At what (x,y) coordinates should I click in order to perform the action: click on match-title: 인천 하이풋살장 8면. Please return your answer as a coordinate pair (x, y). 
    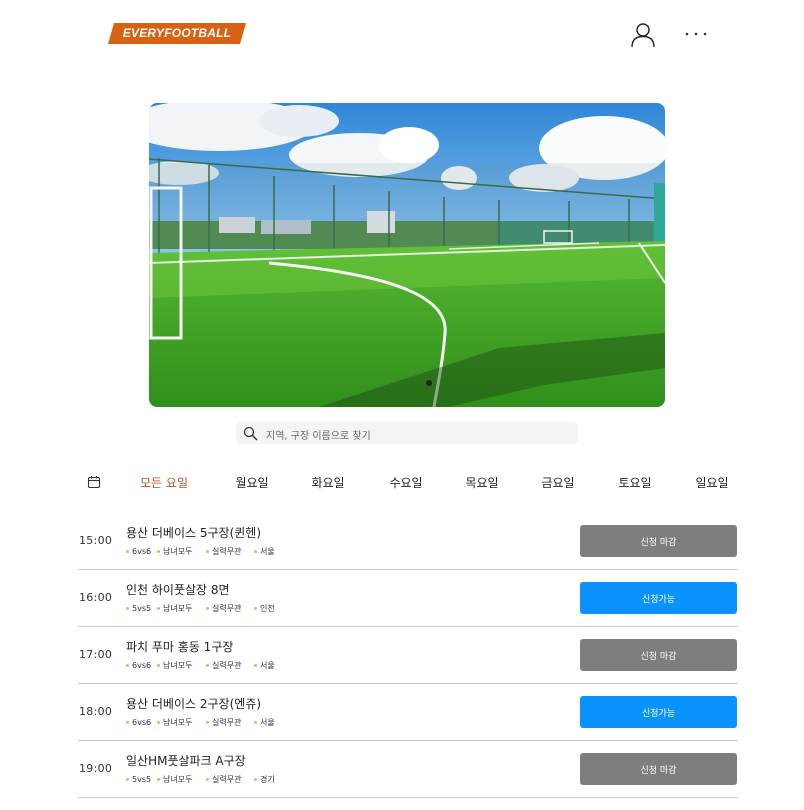
    Looking at the image, I should click on (178, 589).